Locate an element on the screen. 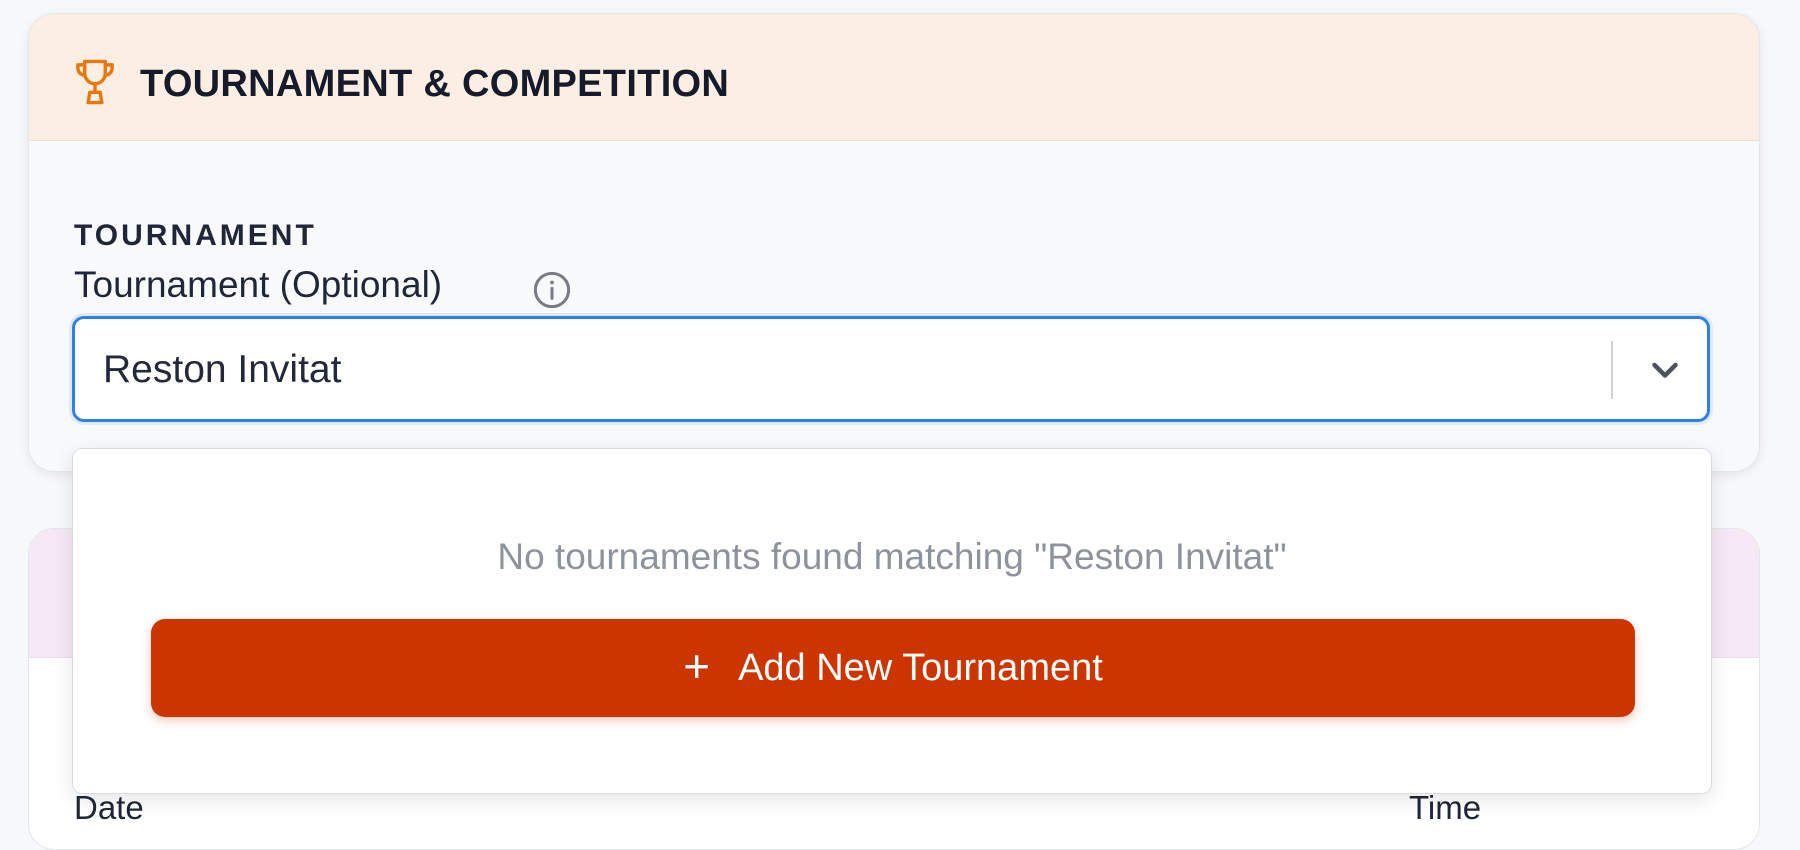  add-new-tournament-button: + Add New Tournament is located at coordinates (893, 668).